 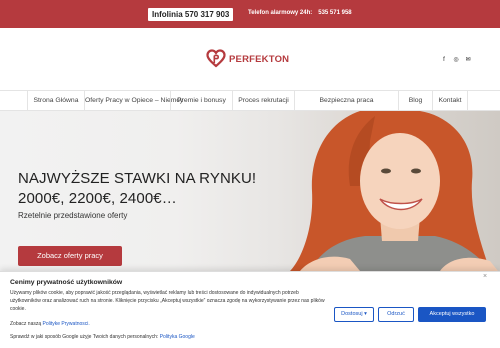 I want to click on alarm-number: 535 571 958, so click(x=334, y=13).